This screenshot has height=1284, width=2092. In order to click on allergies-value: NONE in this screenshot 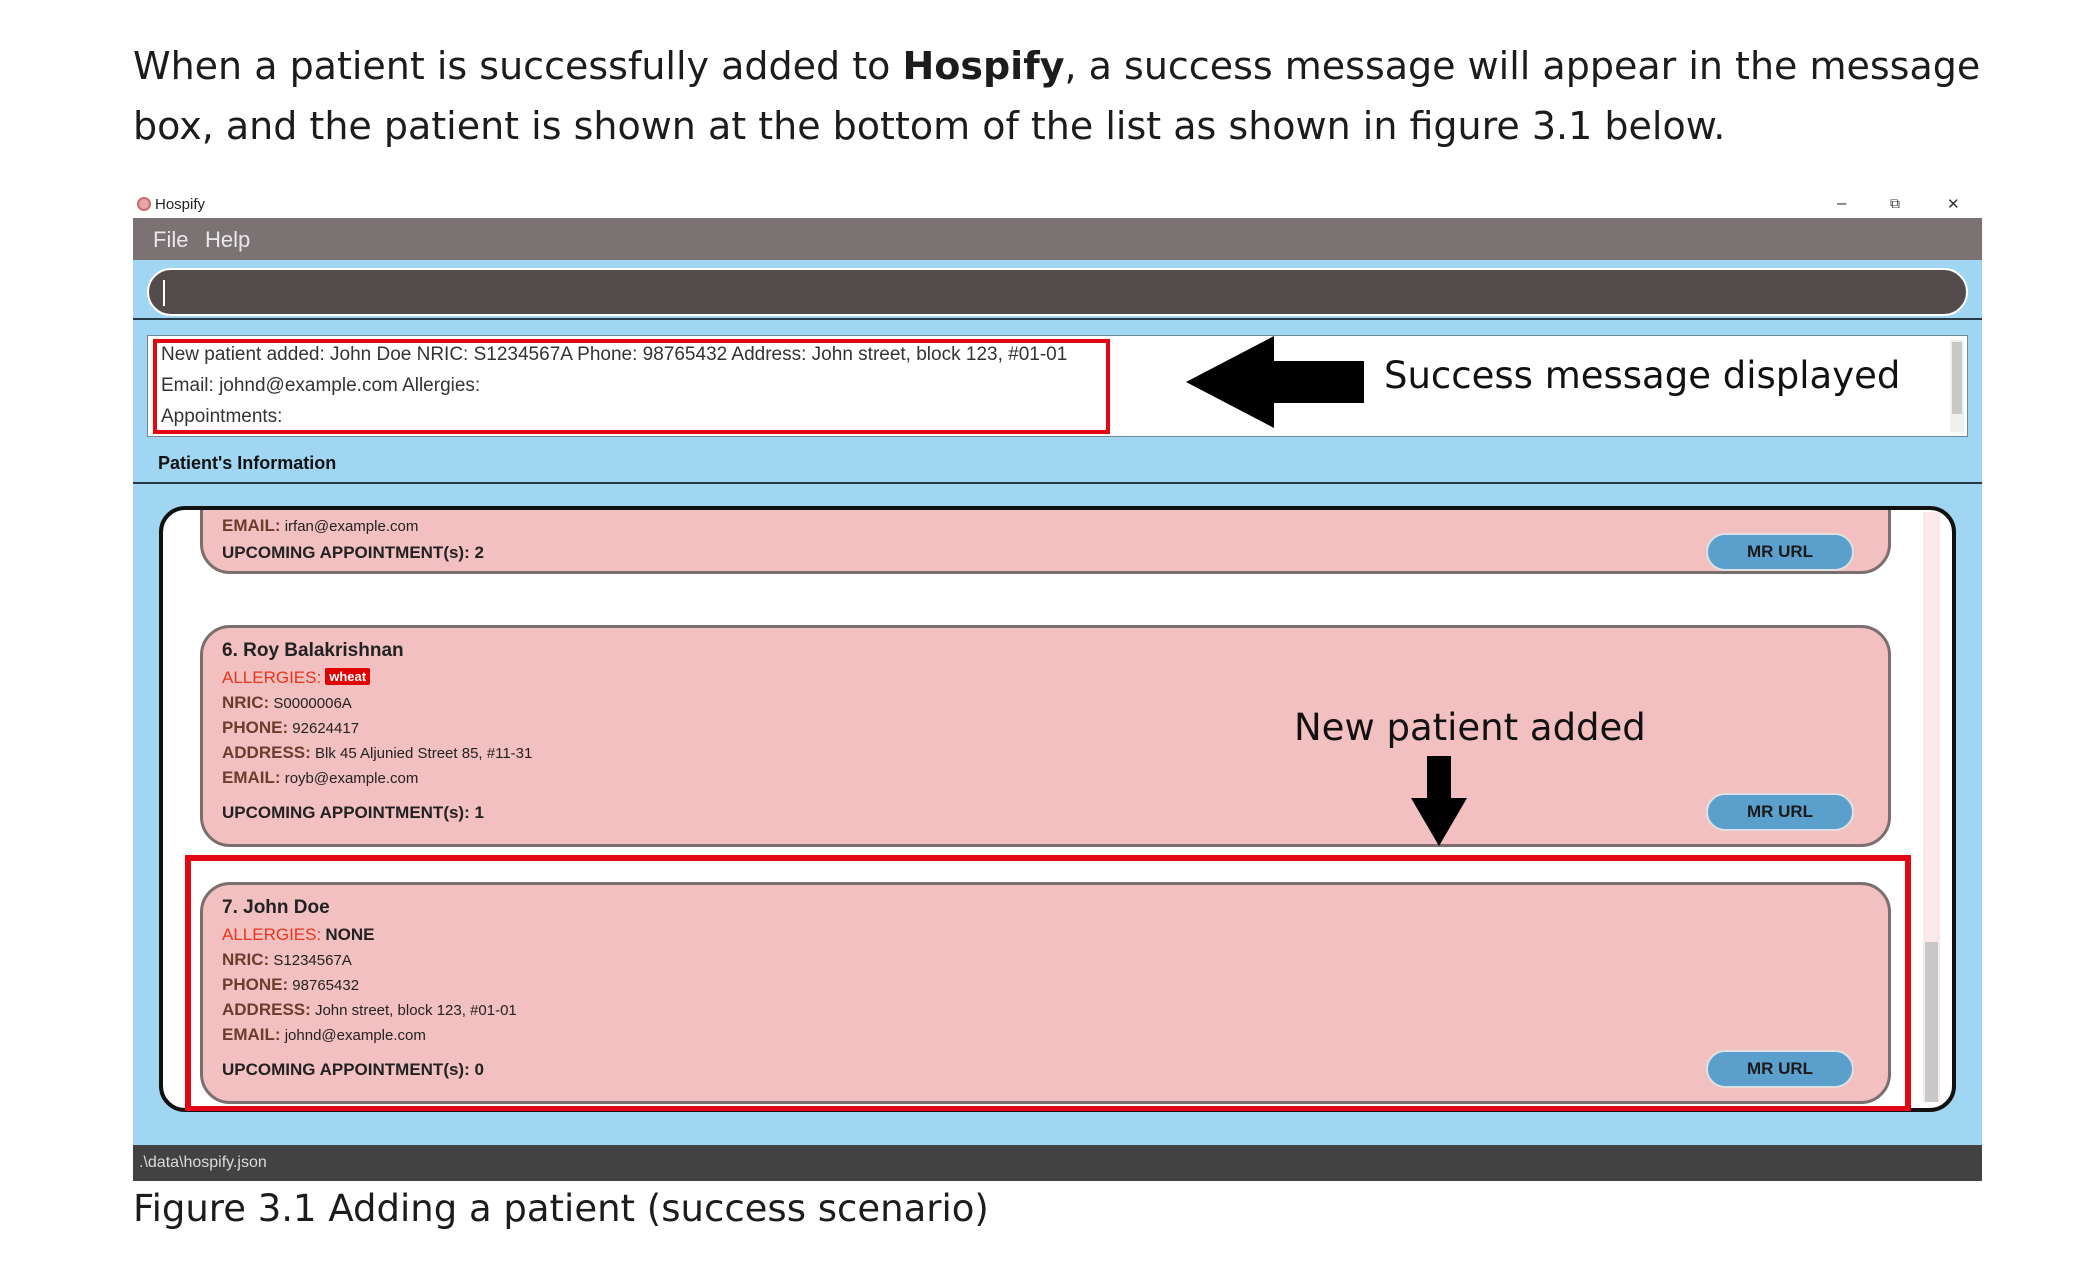, I will do `click(350, 934)`.